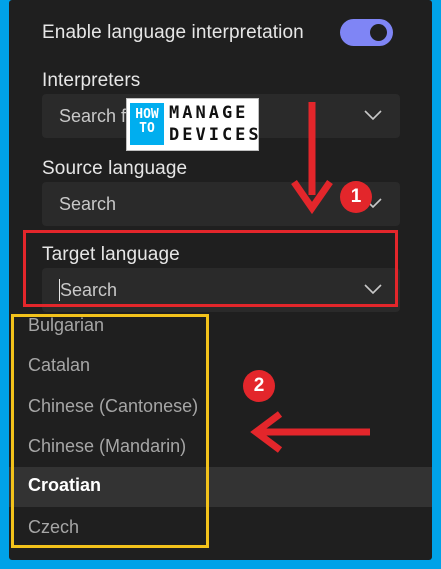  I want to click on interpreters-label: Interpreters, so click(91, 80).